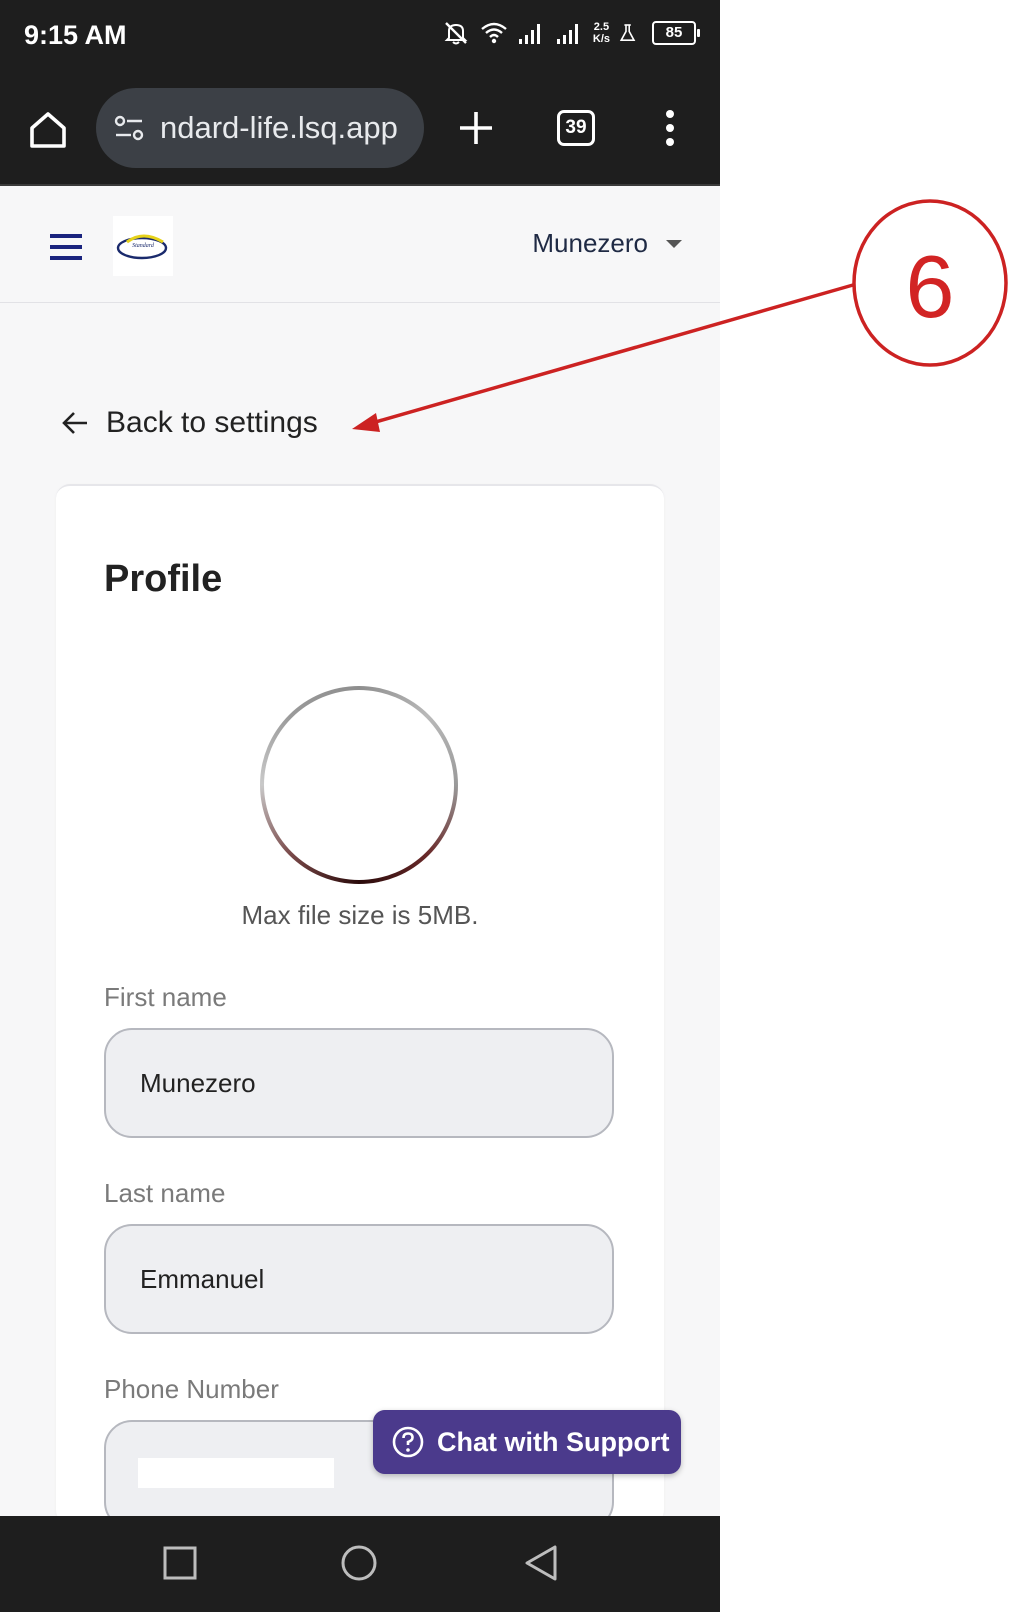 Image resolution: width=1017 pixels, height=1612 pixels. I want to click on browser-toolbar: ndard-life.lsq.app 39, so click(360, 131).